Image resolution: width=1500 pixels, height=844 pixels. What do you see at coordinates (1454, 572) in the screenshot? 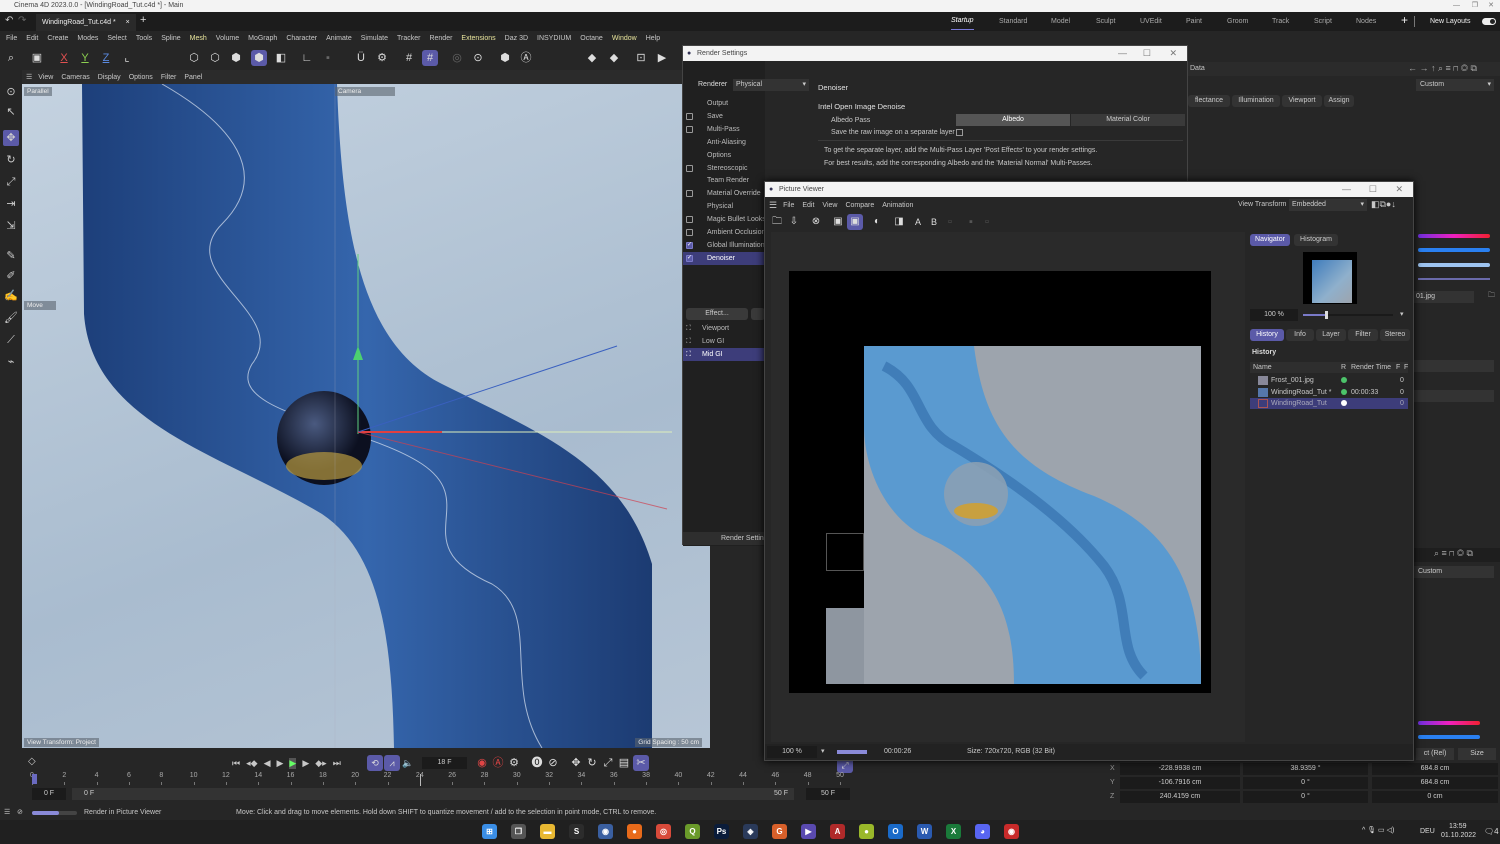
I see `attributes-mode-dropdown-2: Custom` at bounding box center [1454, 572].